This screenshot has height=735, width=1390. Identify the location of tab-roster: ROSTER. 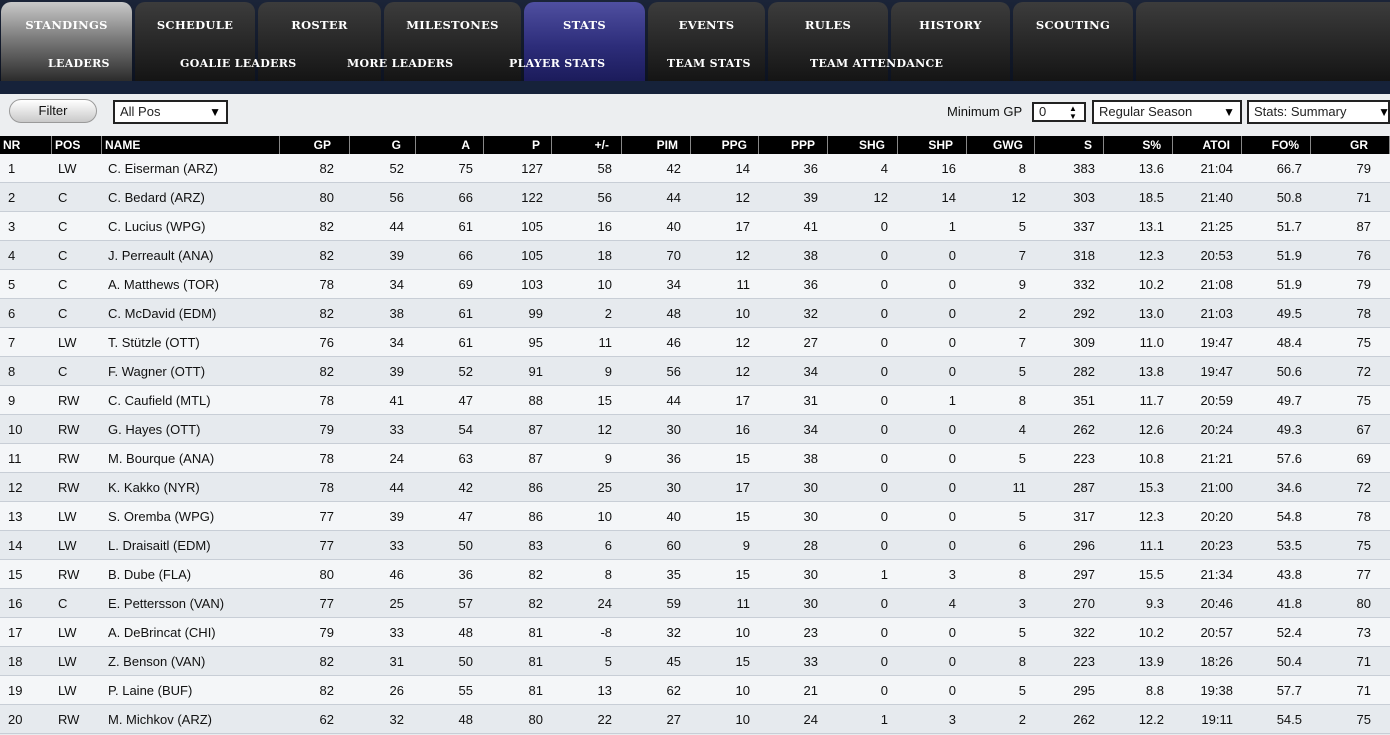
(319, 42).